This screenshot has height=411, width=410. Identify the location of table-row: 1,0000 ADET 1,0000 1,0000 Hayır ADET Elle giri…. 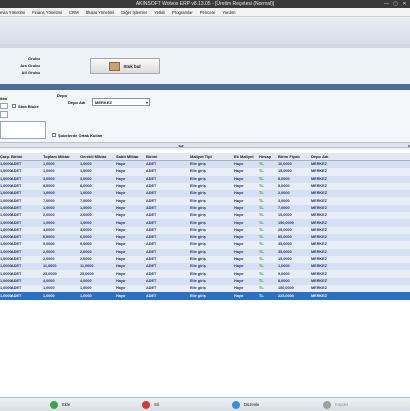
(205, 194).